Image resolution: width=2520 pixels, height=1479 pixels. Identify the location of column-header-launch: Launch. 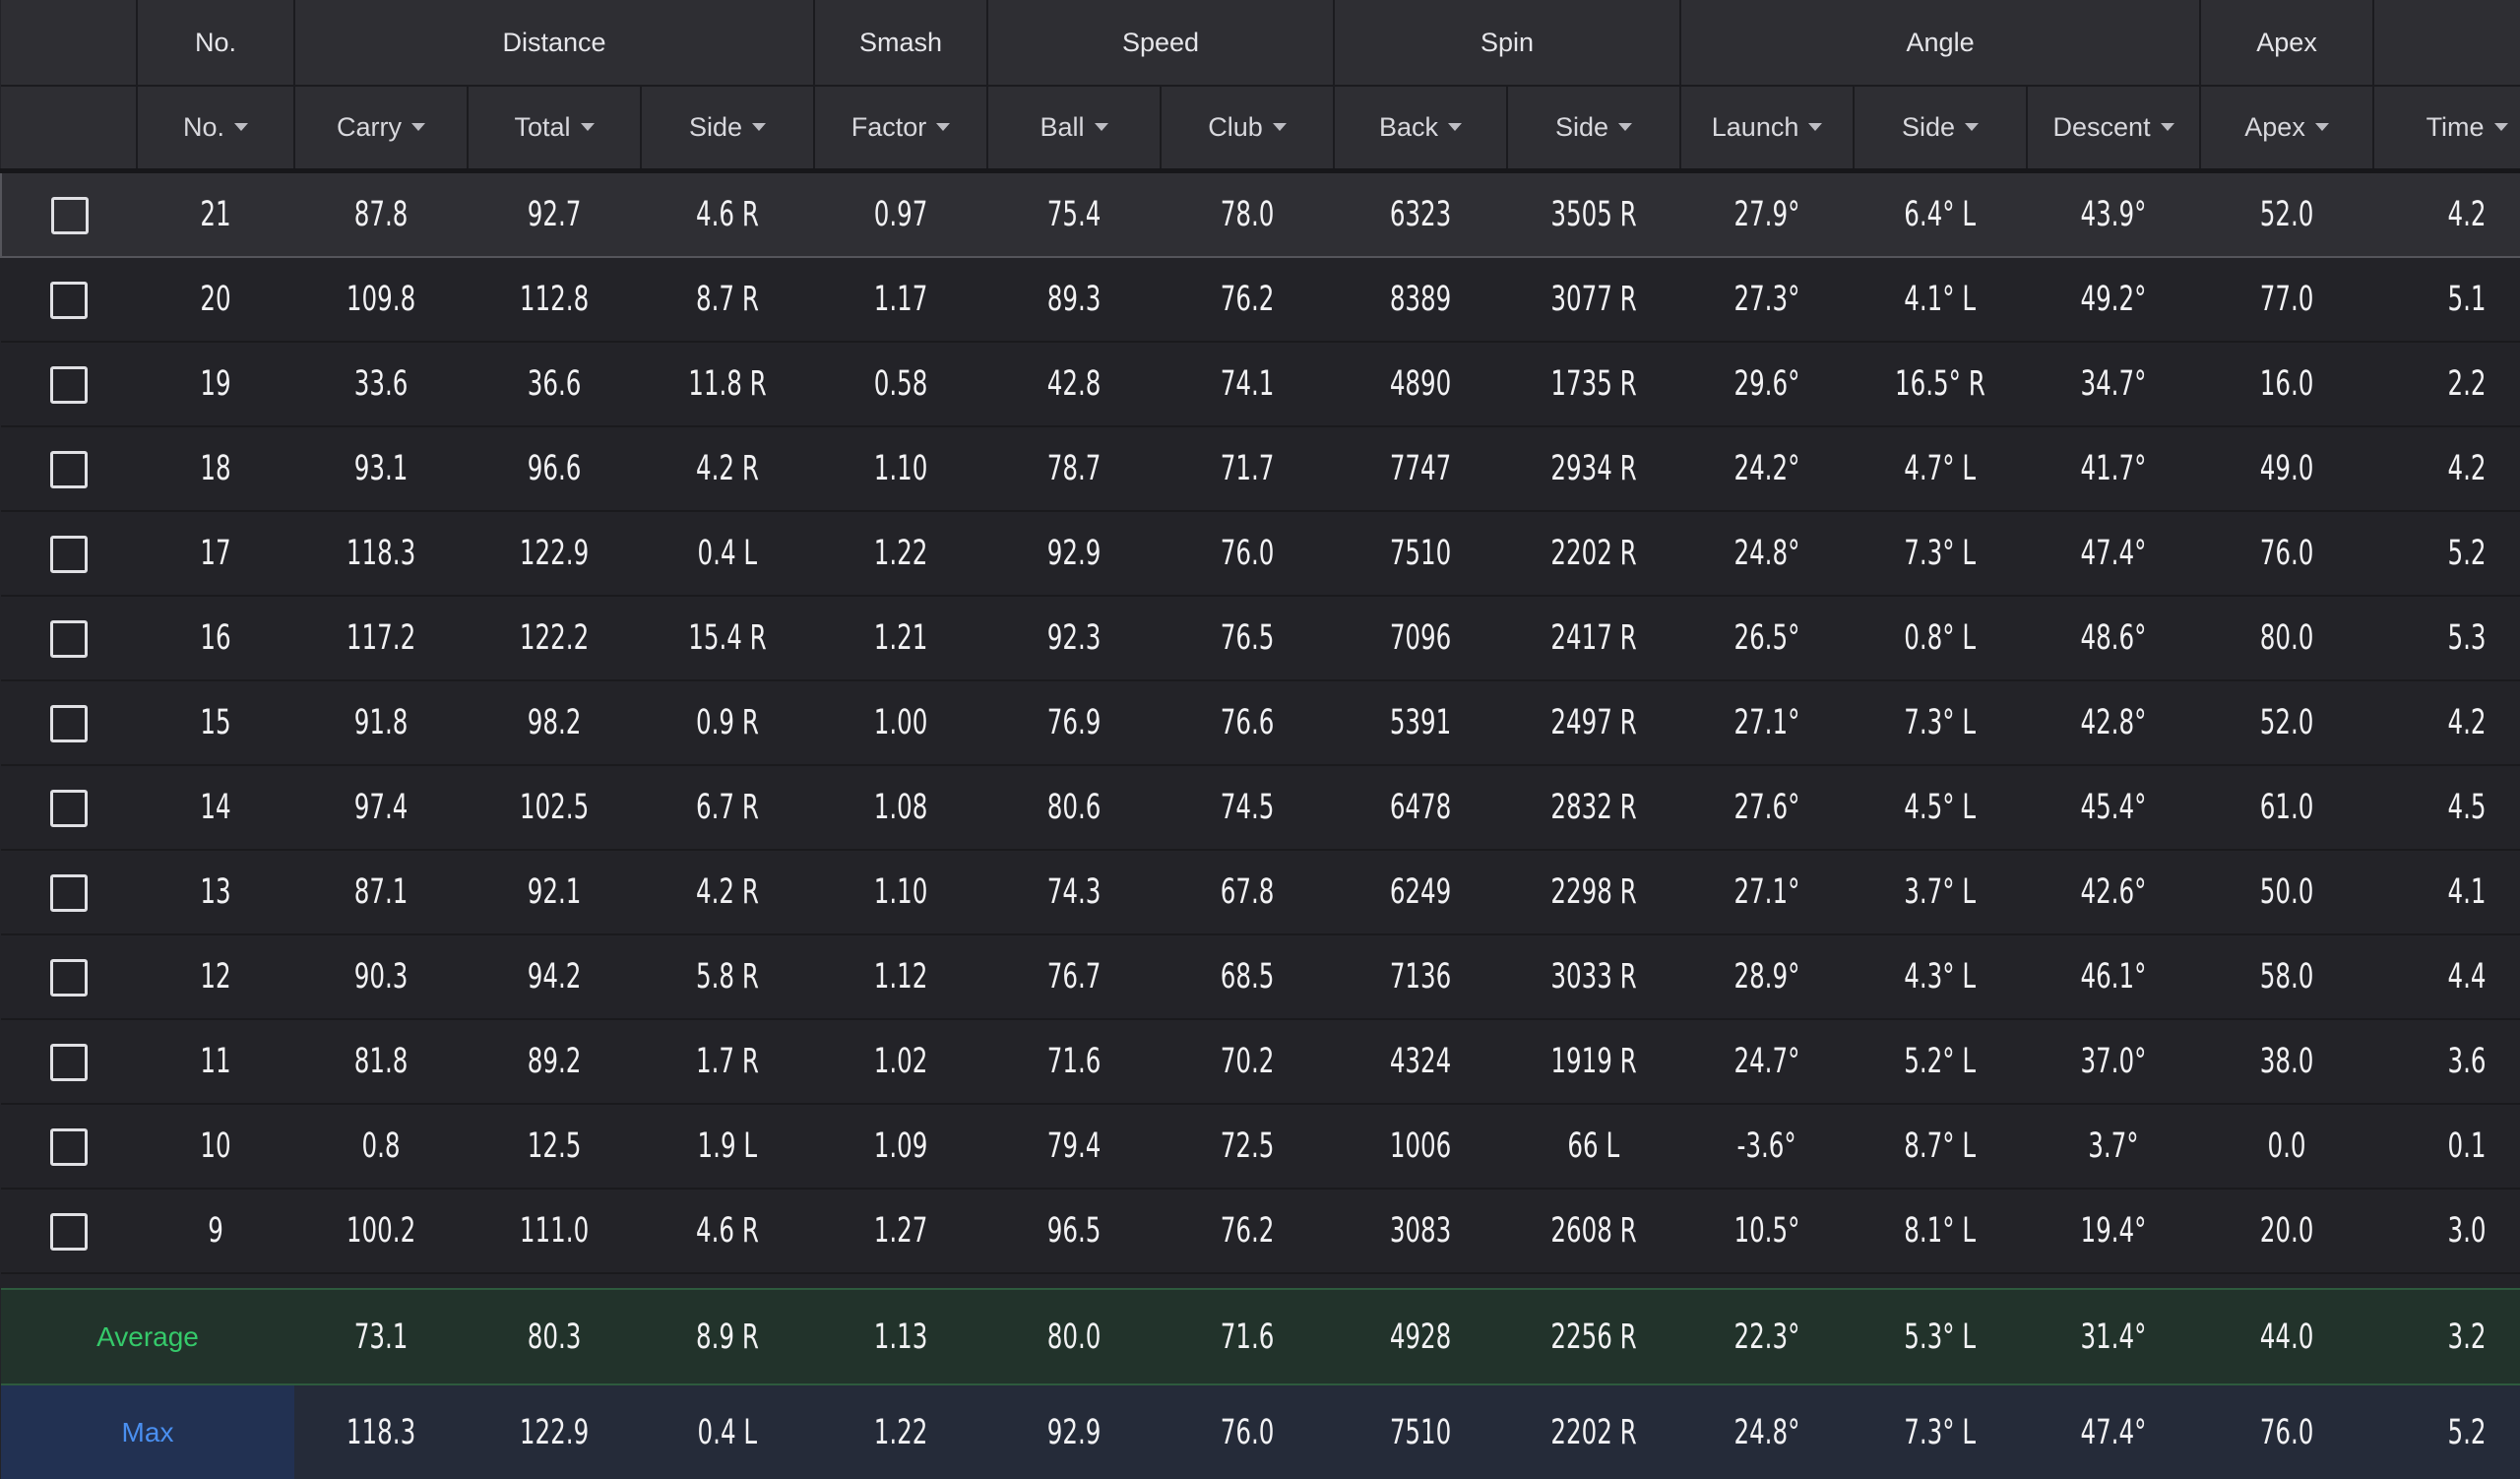
(1768, 129).